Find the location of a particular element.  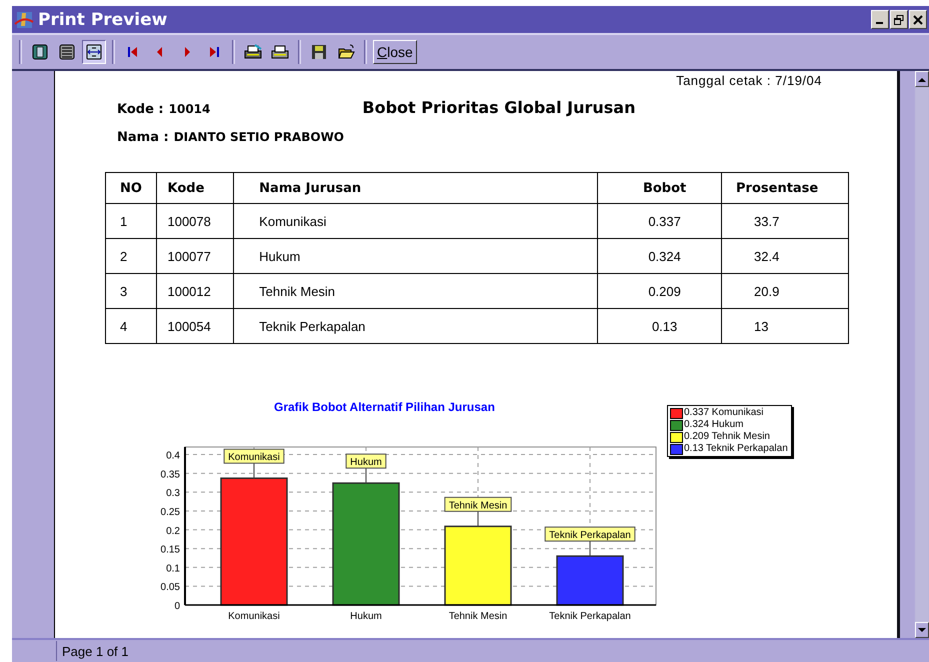

category-label: Teknik Perkapalan is located at coordinates (590, 616).